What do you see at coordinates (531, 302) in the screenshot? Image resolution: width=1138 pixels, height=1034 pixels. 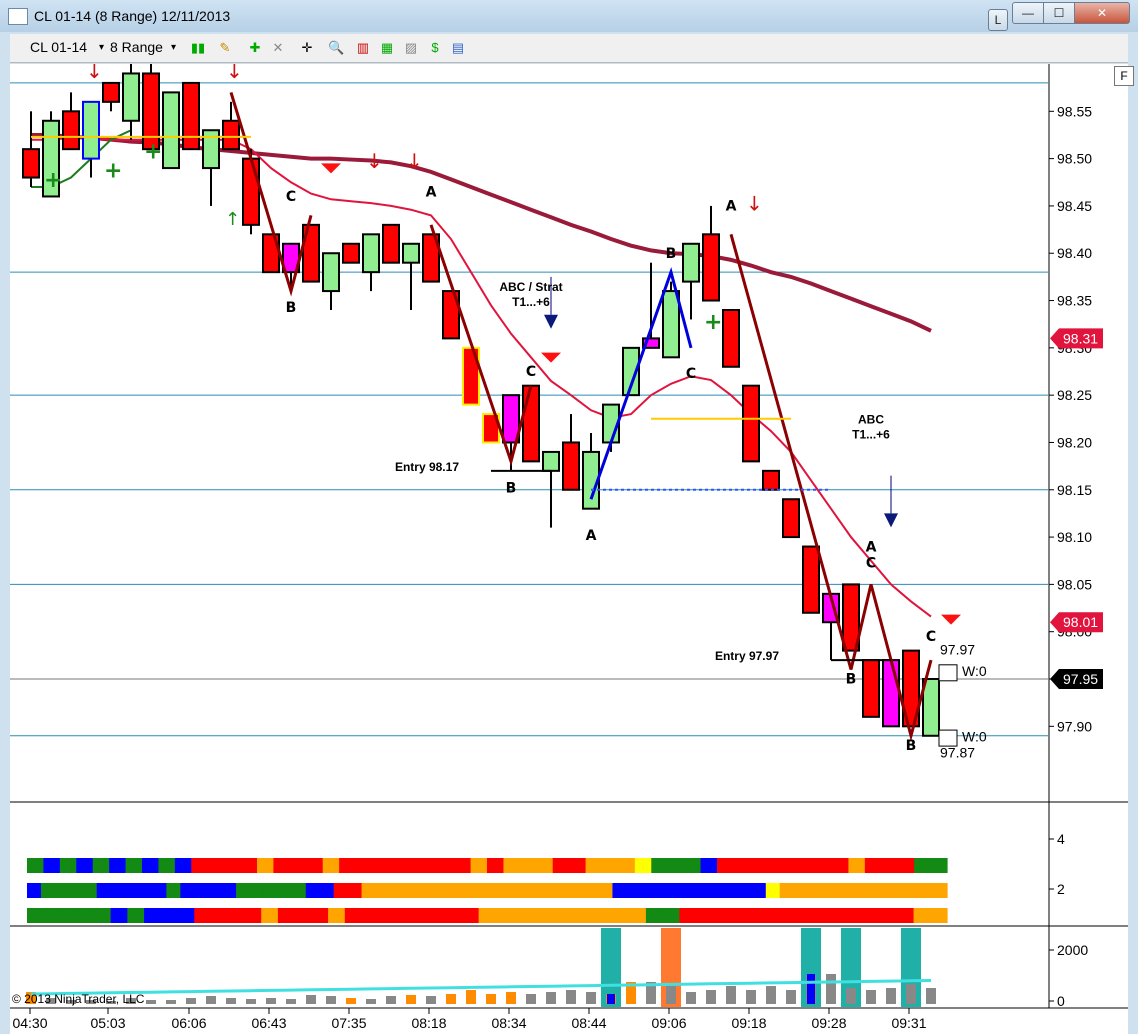 I see `note-label: T1...+6` at bounding box center [531, 302].